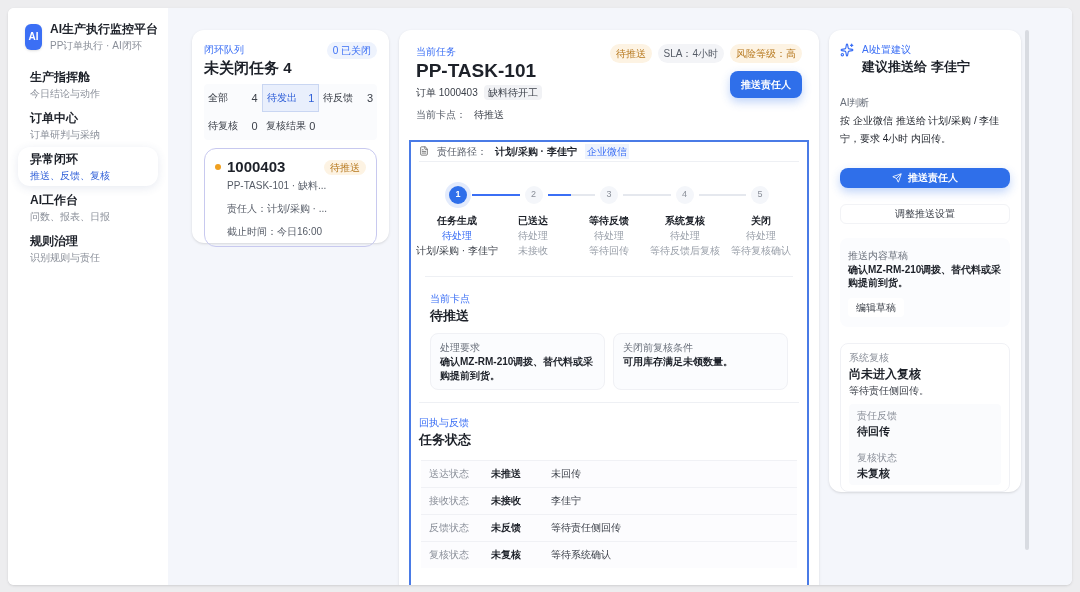 This screenshot has width=1080, height=592. Describe the element at coordinates (449, 555) in the screenshot. I see `row-label: 复核状态` at that location.